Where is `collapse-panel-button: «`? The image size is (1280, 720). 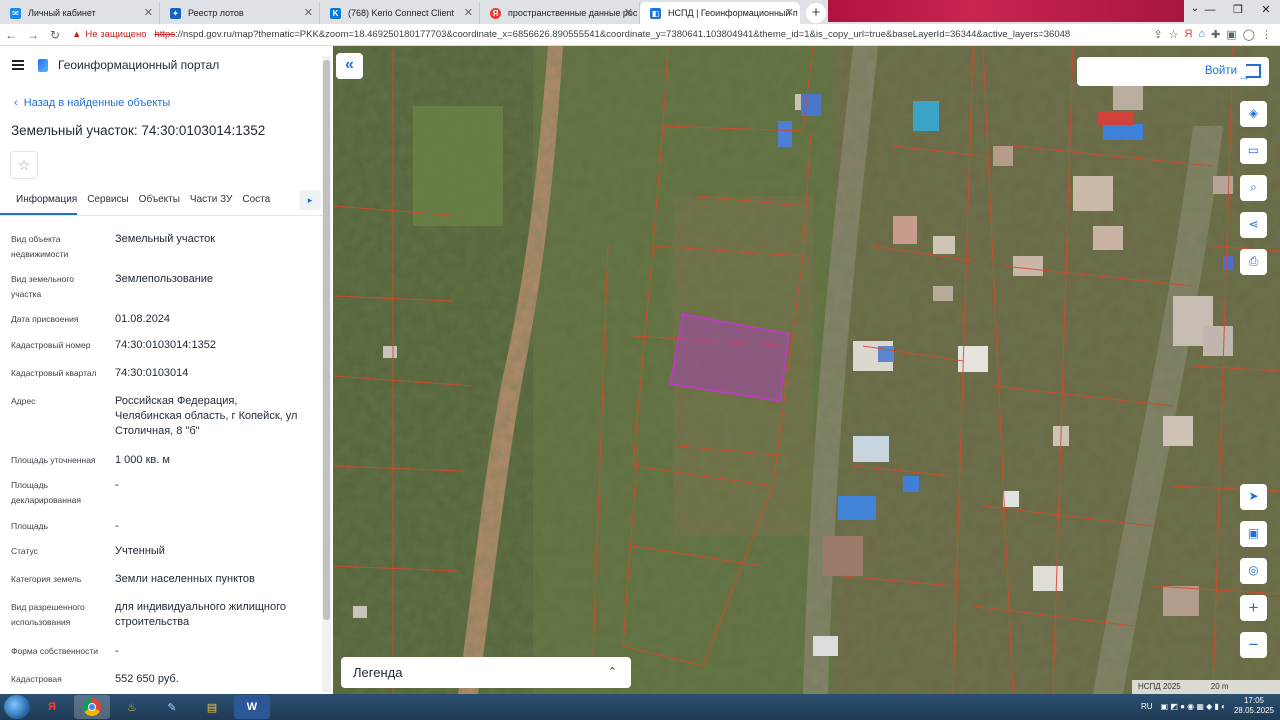
collapse-panel-button: « is located at coordinates (349, 66).